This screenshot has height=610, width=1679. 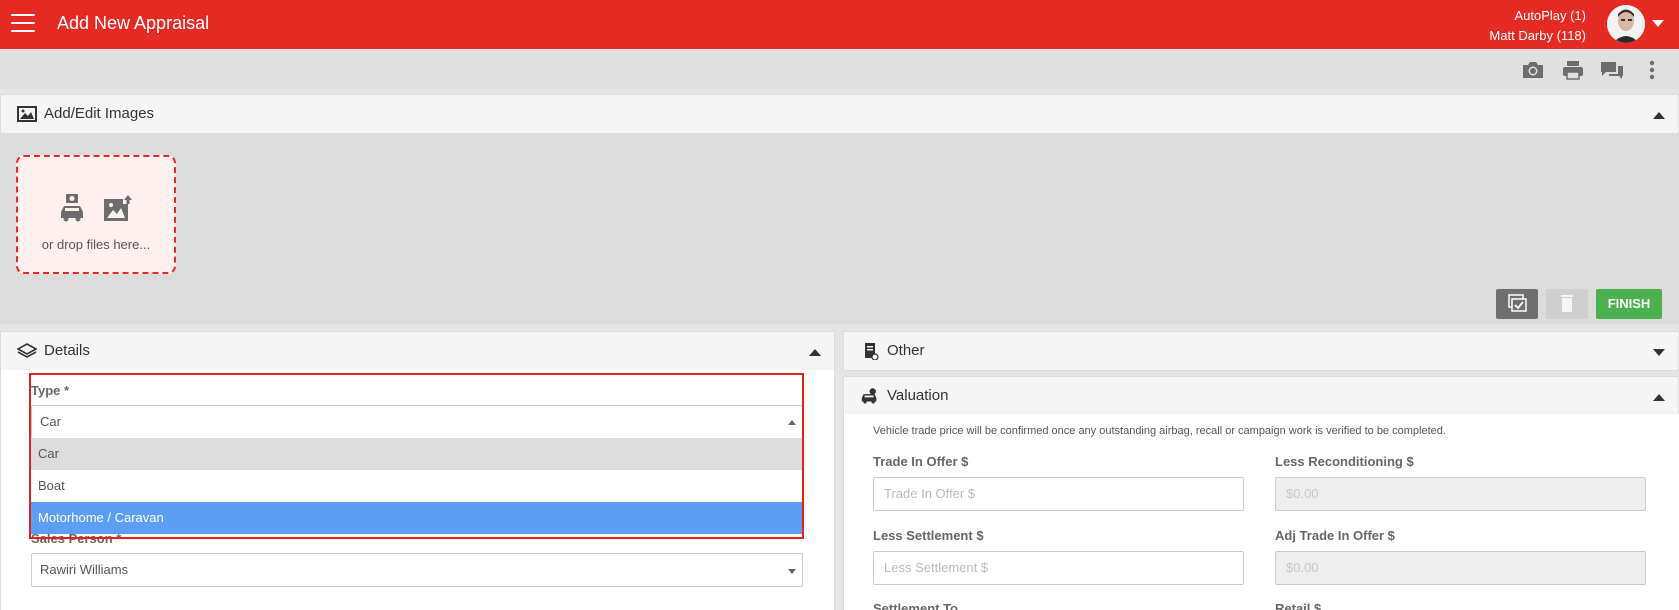 What do you see at coordinates (133, 23) in the screenshot?
I see `page-title: Add New Appraisal` at bounding box center [133, 23].